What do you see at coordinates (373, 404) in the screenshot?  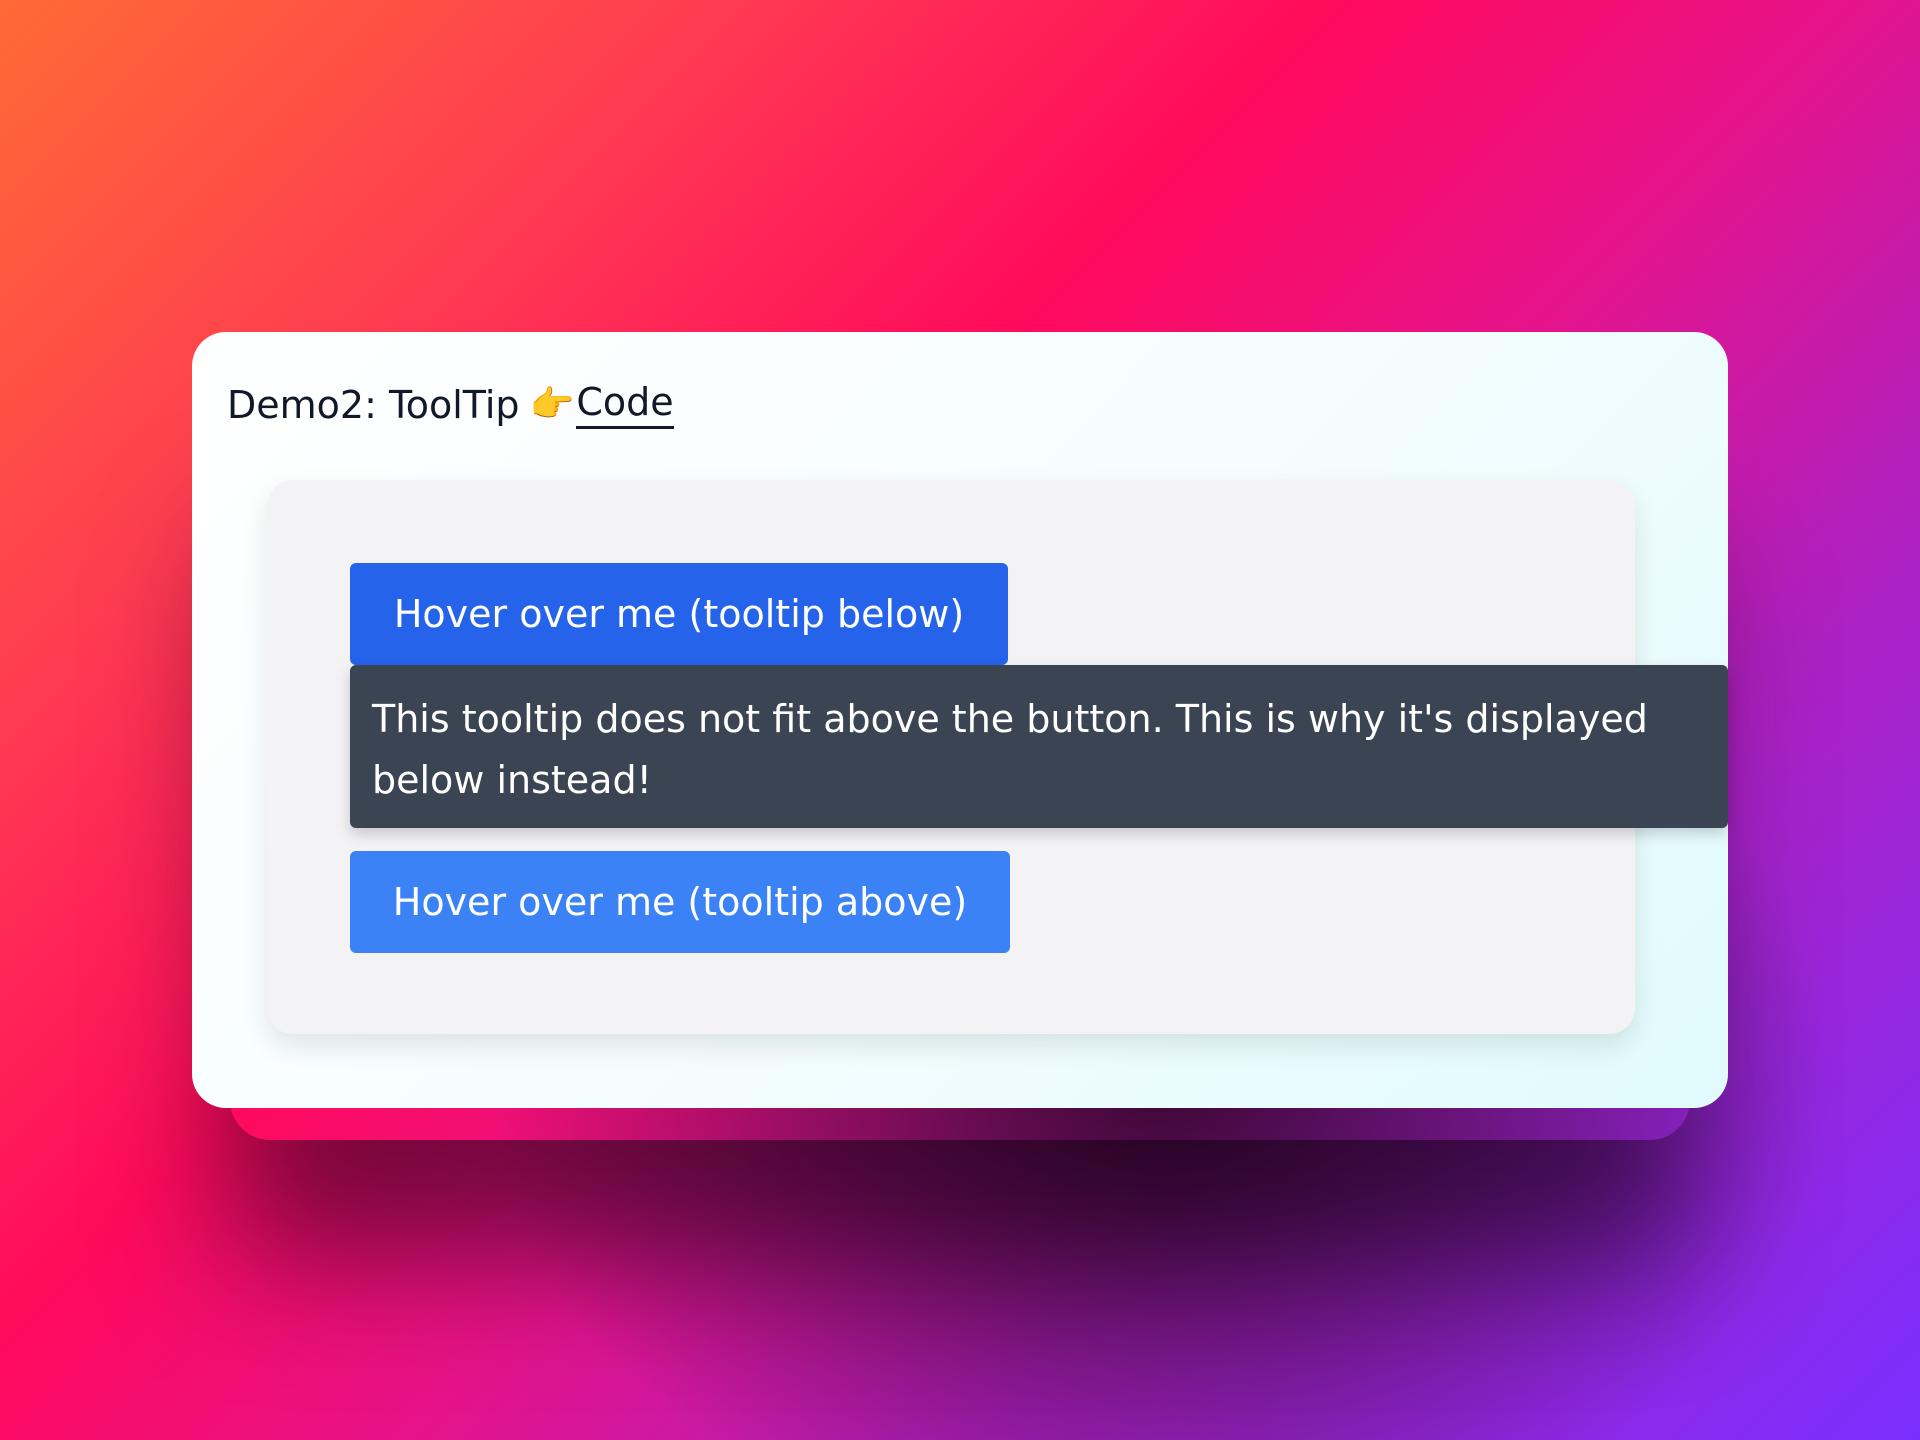 I see `card-title-text: Demo2: ToolTip` at bounding box center [373, 404].